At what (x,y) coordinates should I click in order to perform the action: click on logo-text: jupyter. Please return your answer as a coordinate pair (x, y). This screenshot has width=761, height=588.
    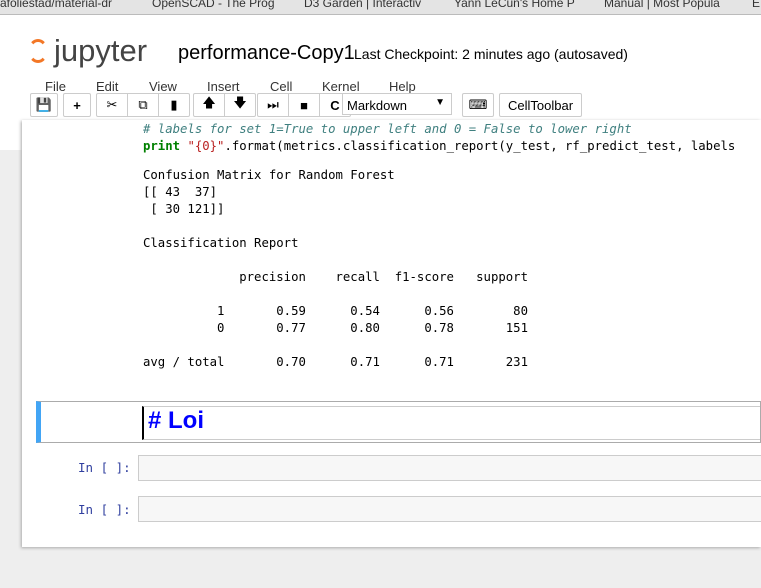
    Looking at the image, I should click on (101, 50).